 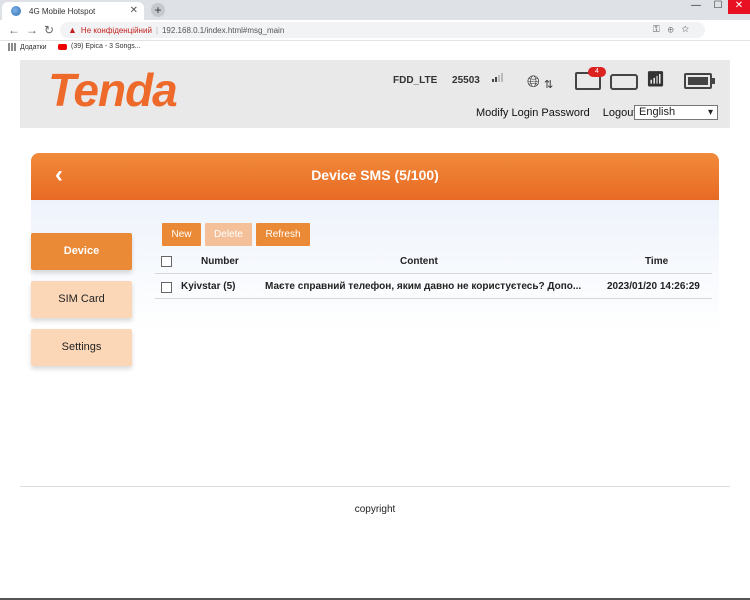 I want to click on wifi-icon: 📶︎, so click(x=655, y=79).